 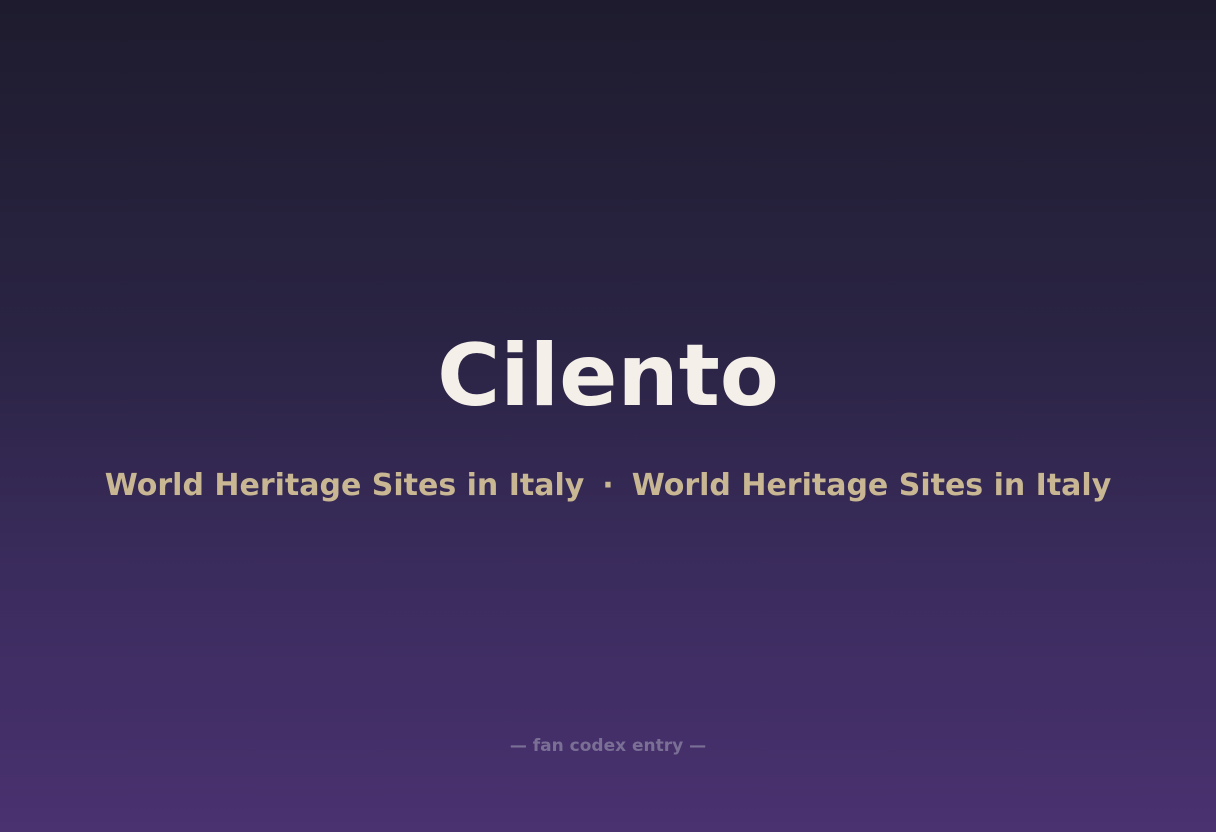 I want to click on subtitle-category-1: World Heritage Sites in Italy, so click(x=344, y=485).